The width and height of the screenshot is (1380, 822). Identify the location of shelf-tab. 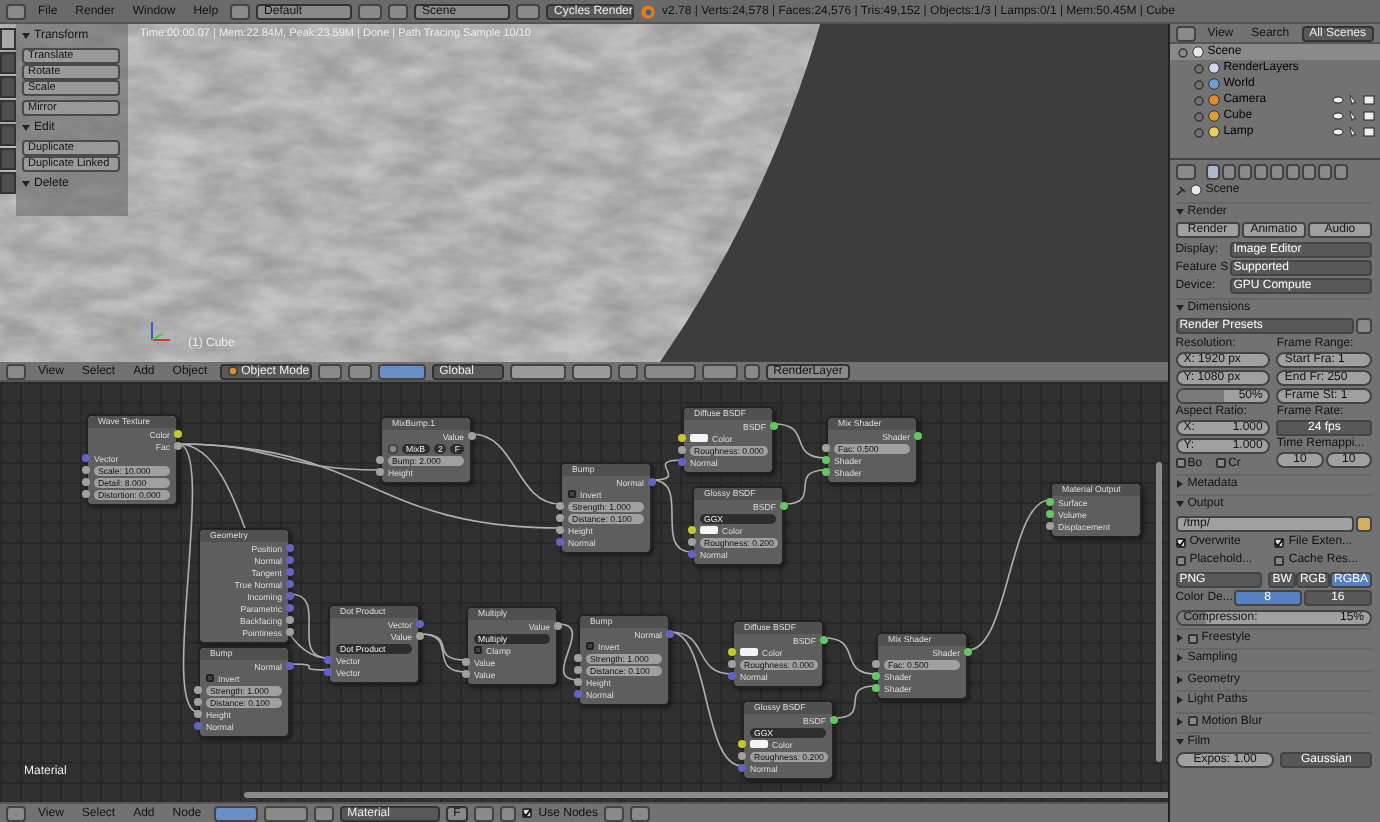
(8, 39).